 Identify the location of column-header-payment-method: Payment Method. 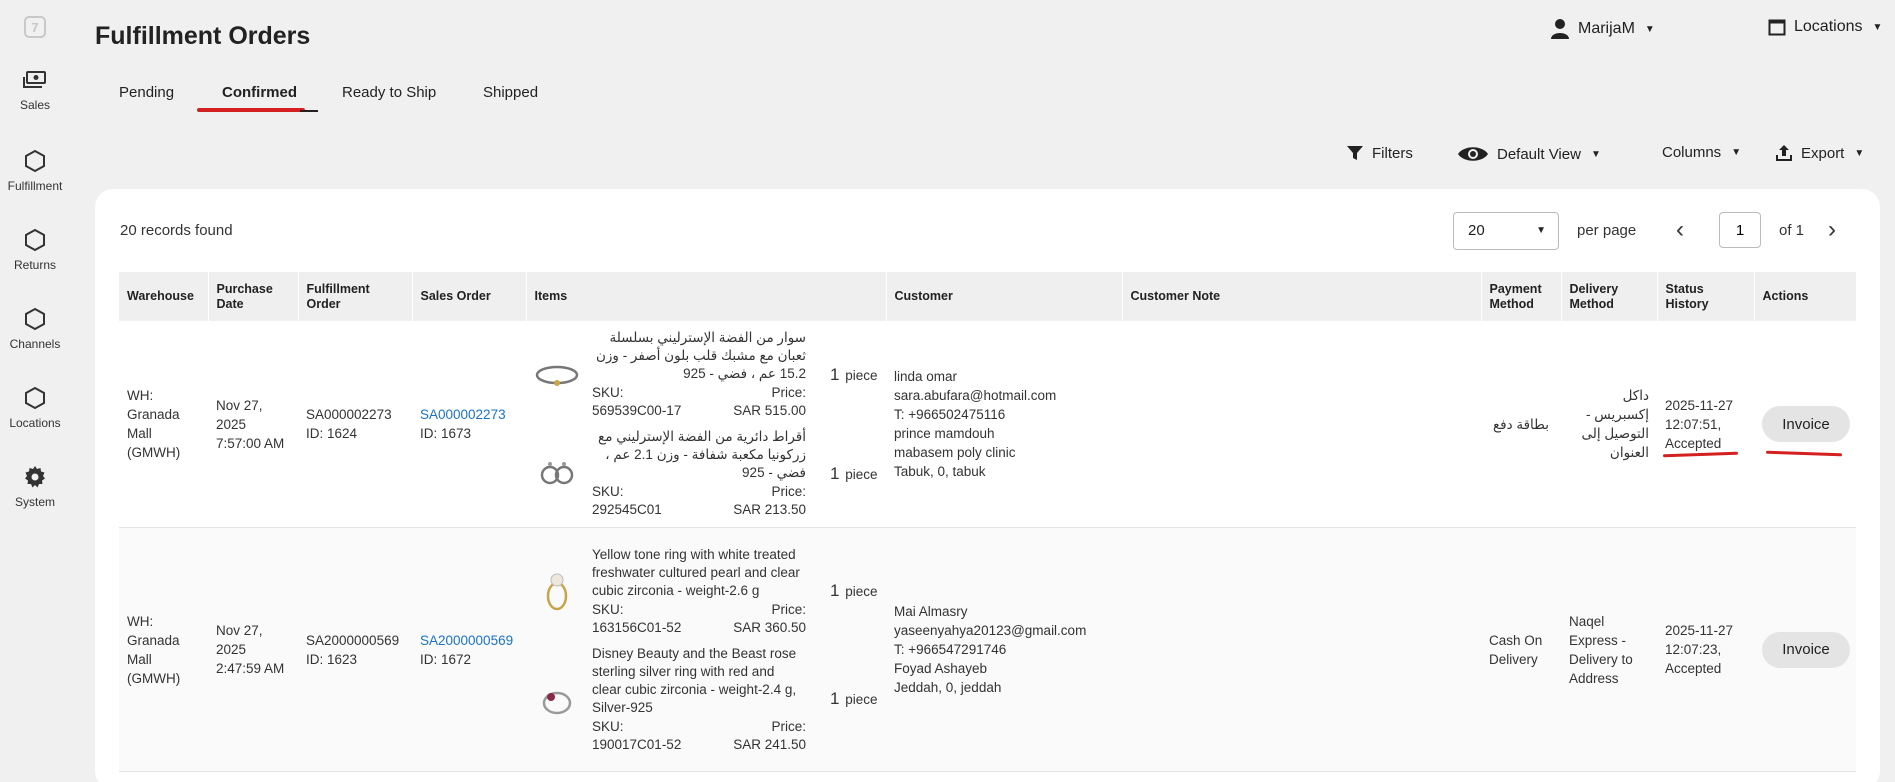
(1521, 296).